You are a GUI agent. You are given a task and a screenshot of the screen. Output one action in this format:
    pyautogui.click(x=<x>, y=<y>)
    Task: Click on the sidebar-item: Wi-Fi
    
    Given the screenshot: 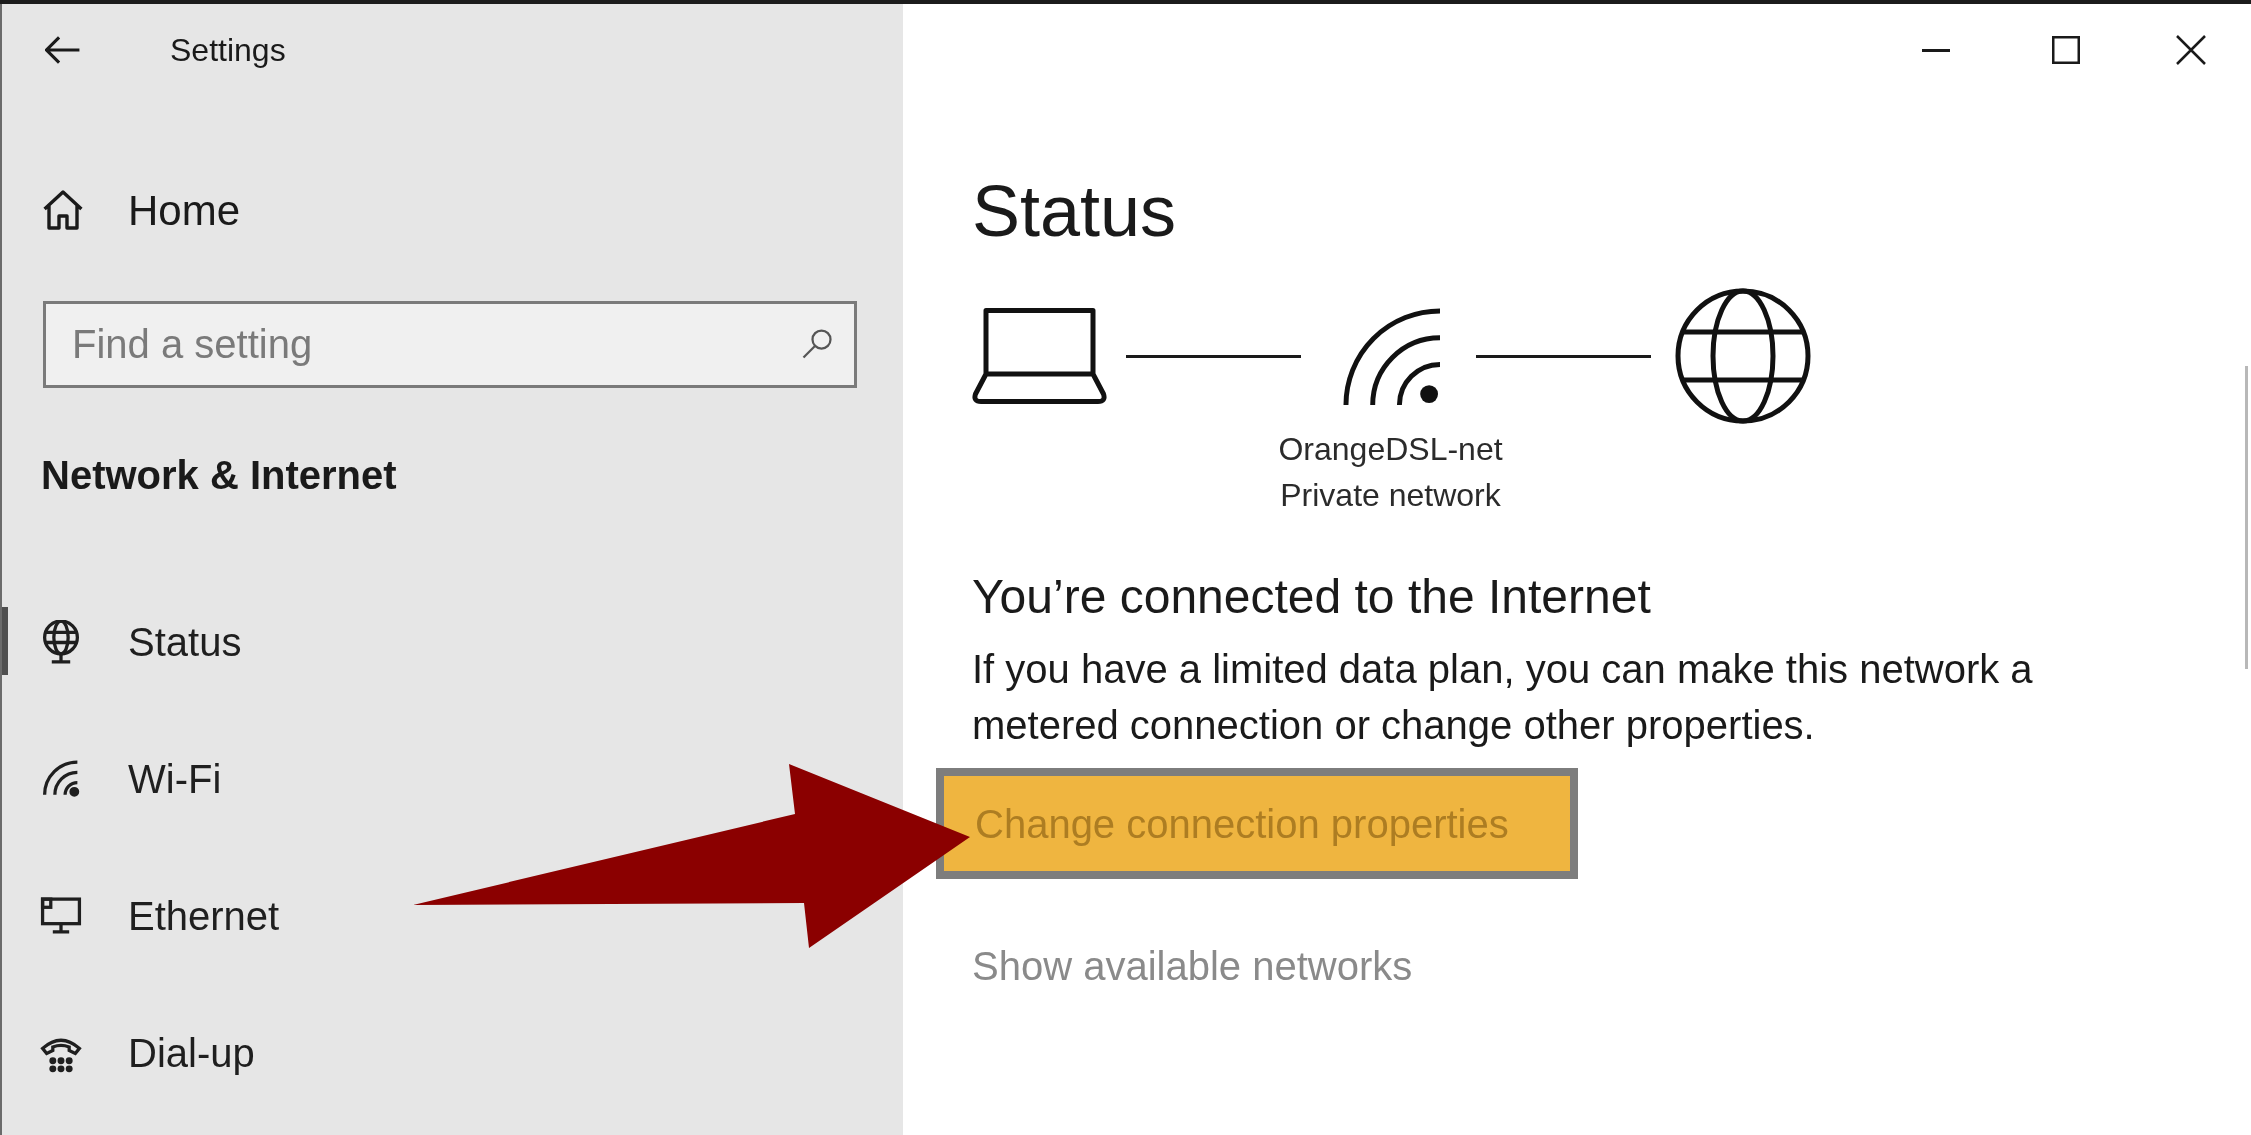 What is the action you would take?
    pyautogui.click(x=452, y=778)
    